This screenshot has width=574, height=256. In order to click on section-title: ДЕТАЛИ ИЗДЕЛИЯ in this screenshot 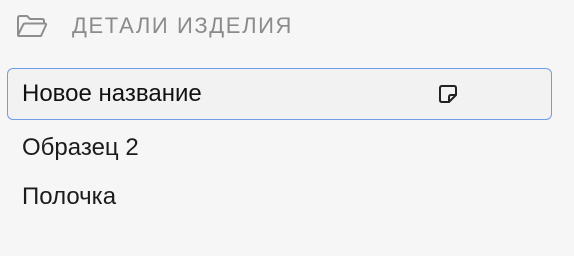, I will do `click(183, 25)`.